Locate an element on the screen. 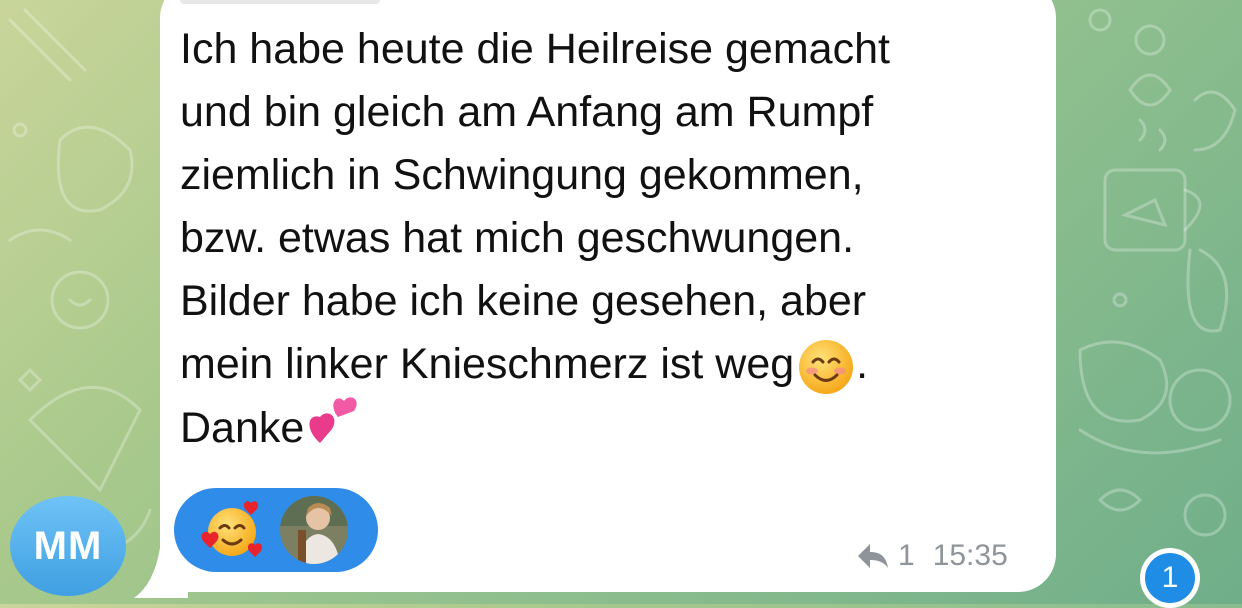  user-photo-reaction is located at coordinates (314, 530).